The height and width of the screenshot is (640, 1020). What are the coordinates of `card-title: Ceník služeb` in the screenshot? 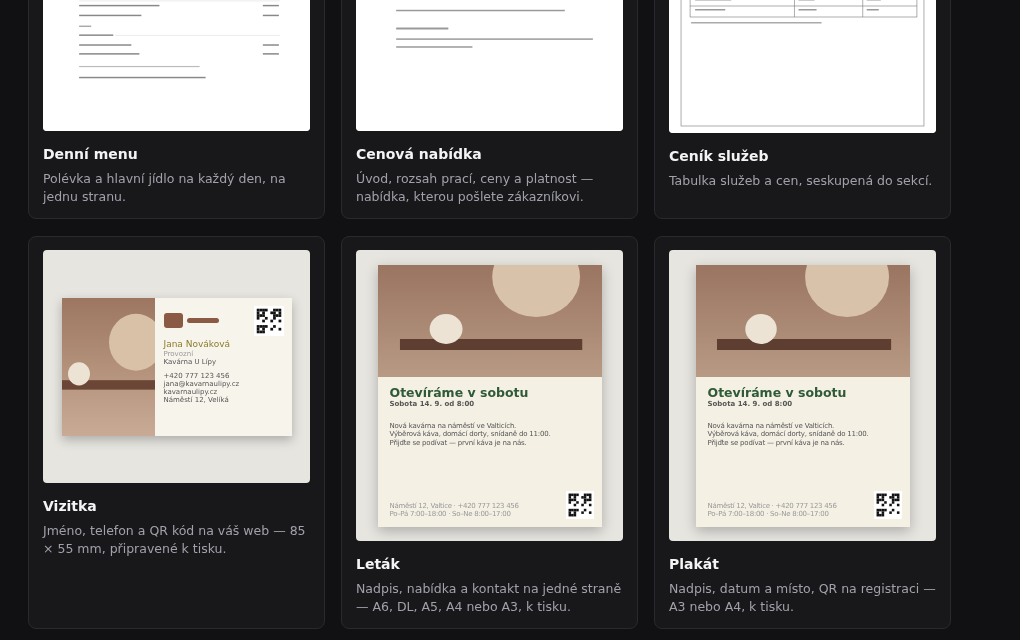 It's located at (719, 156).